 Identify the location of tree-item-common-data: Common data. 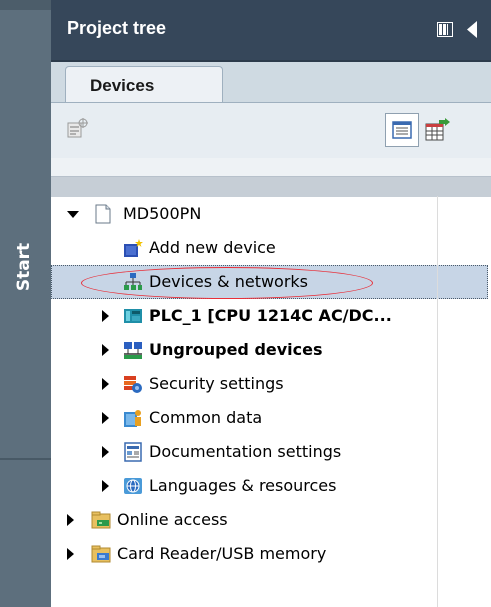
(269, 418).